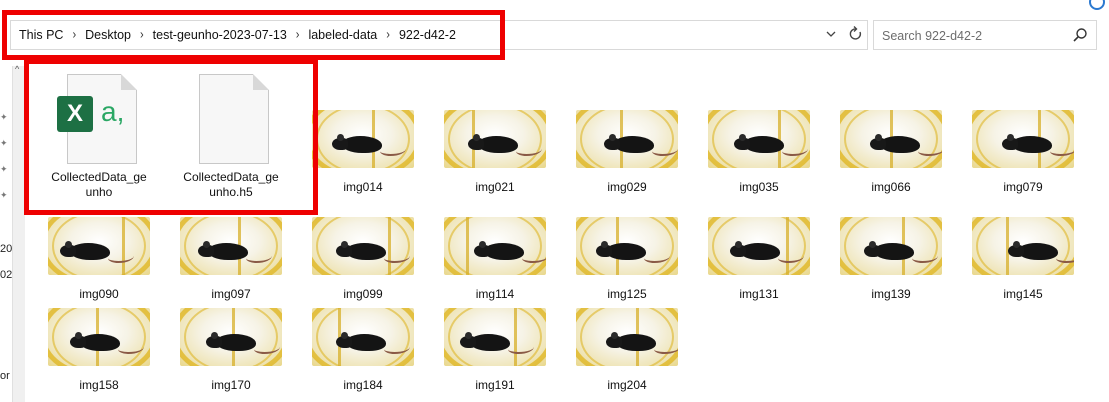 The image size is (1109, 402). Describe the element at coordinates (495, 385) in the screenshot. I see `file-name: img191` at that location.